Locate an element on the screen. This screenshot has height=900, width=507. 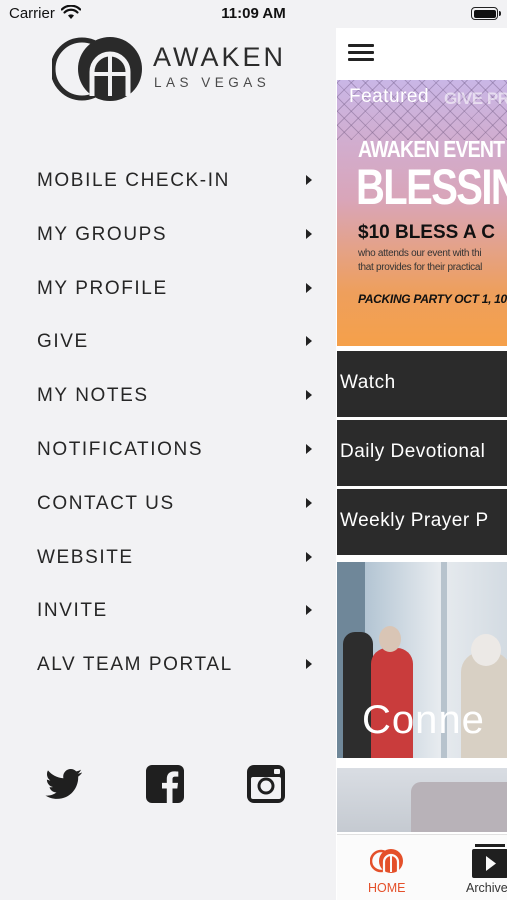
banner-line-2: that provides for their practical is located at coordinates (420, 267).